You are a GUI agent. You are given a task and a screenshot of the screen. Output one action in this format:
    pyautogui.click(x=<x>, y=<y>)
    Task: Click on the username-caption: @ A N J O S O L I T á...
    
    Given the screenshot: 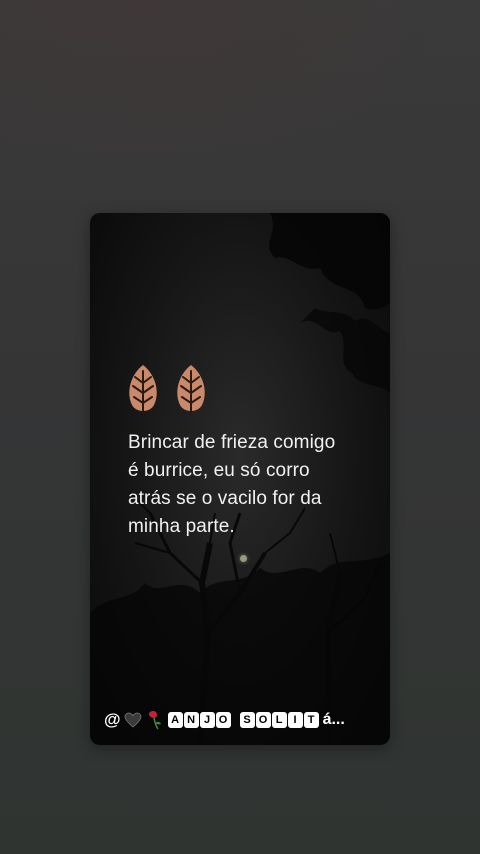 What is the action you would take?
    pyautogui.click(x=224, y=720)
    